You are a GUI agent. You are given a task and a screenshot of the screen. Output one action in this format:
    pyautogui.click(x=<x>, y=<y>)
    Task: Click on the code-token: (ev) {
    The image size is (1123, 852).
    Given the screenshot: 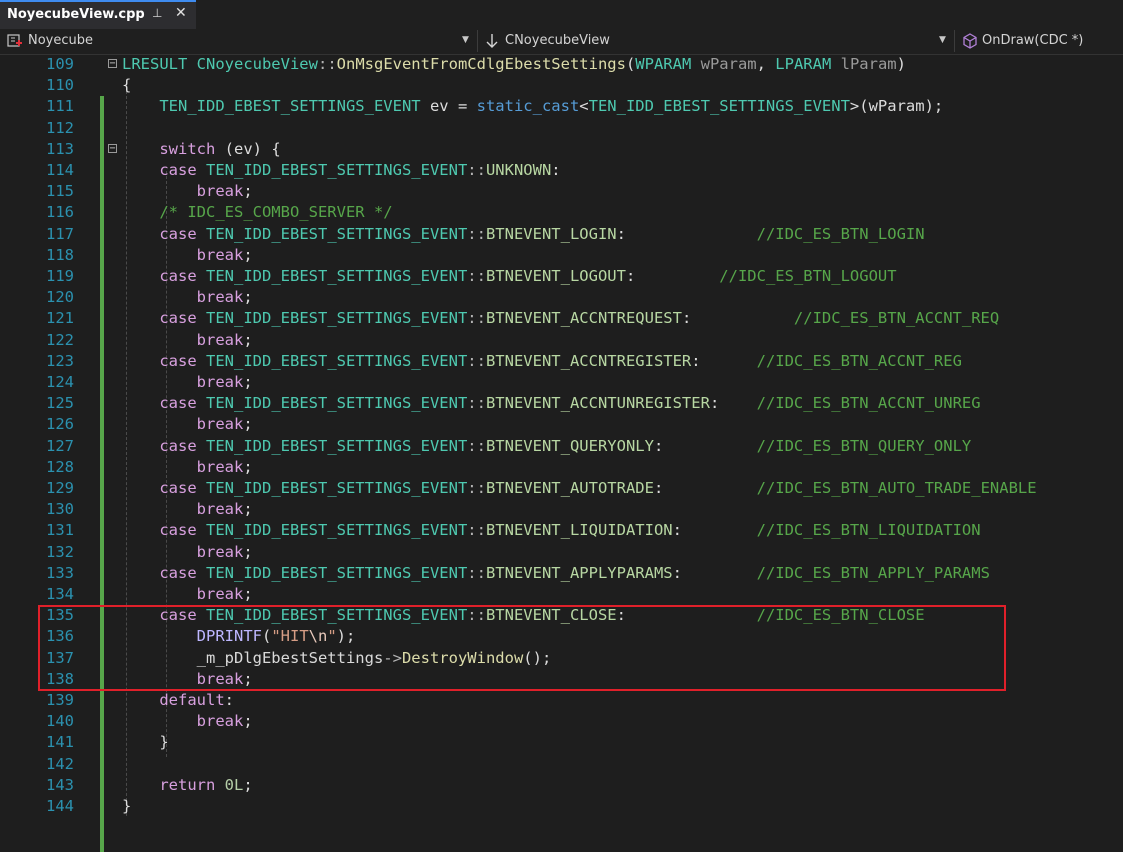 What is the action you would take?
    pyautogui.click(x=248, y=148)
    